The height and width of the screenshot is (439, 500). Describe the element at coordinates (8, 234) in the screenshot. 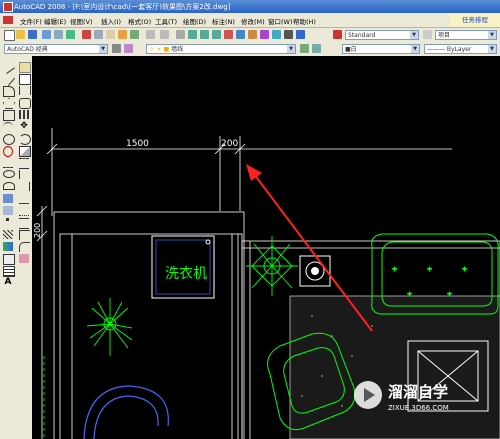

I see `hatch-icon` at that location.